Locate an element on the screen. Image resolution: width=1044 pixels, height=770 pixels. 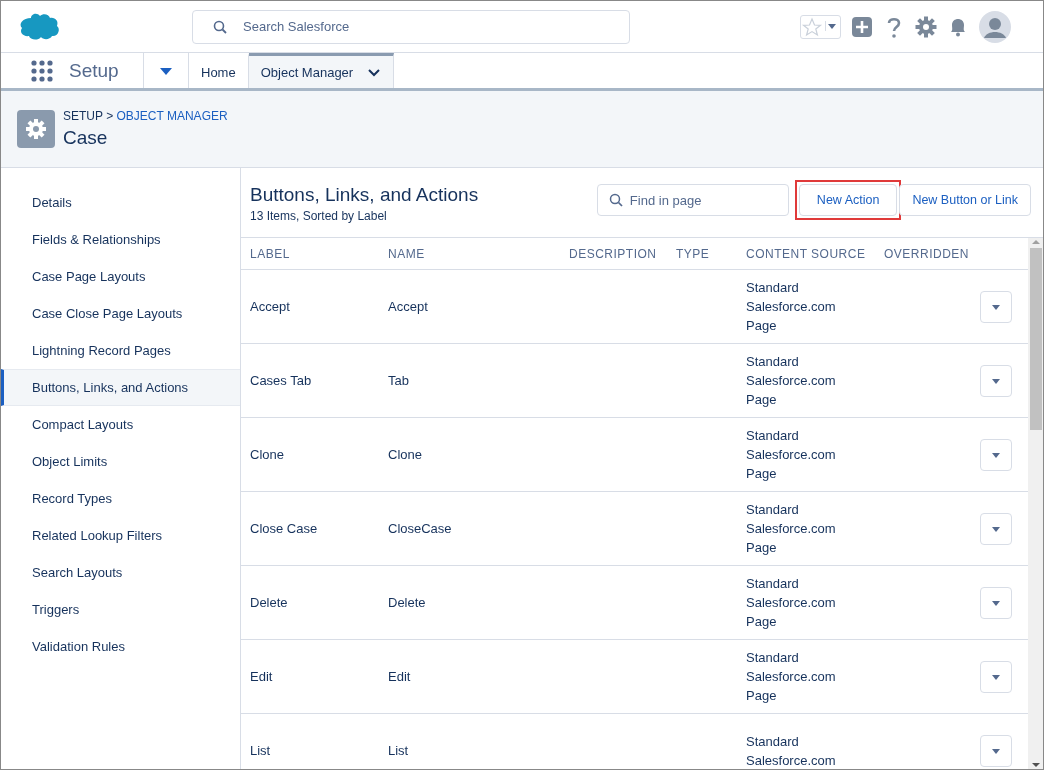
breadcrumb-link: OBJECT MANAGER is located at coordinates (172, 116).